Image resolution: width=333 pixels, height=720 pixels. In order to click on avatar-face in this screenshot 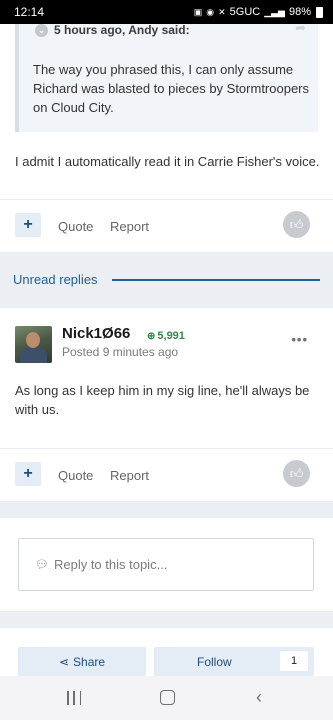, I will do `click(33, 340)`.